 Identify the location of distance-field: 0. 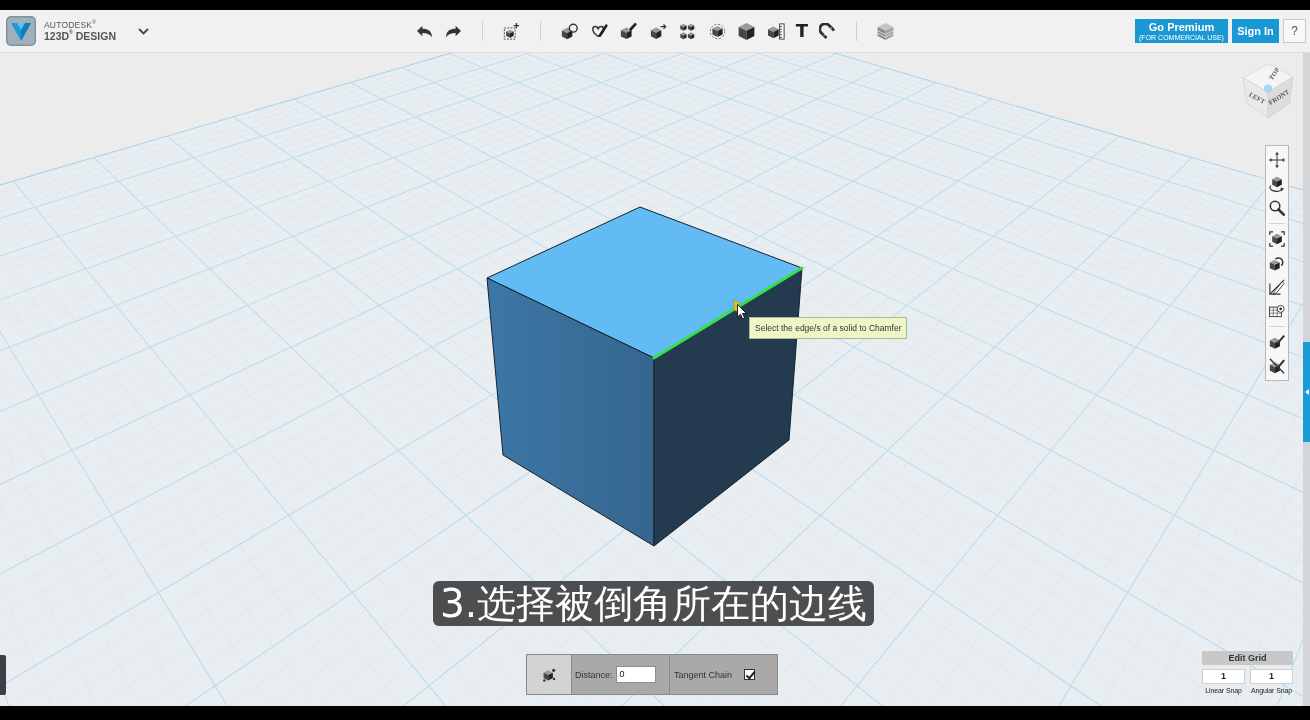
(635, 674).